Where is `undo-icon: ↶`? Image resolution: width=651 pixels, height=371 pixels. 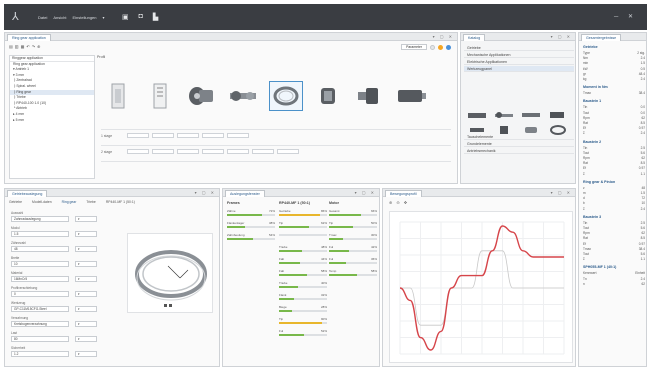 undo-icon: ↶ is located at coordinates (27, 46).